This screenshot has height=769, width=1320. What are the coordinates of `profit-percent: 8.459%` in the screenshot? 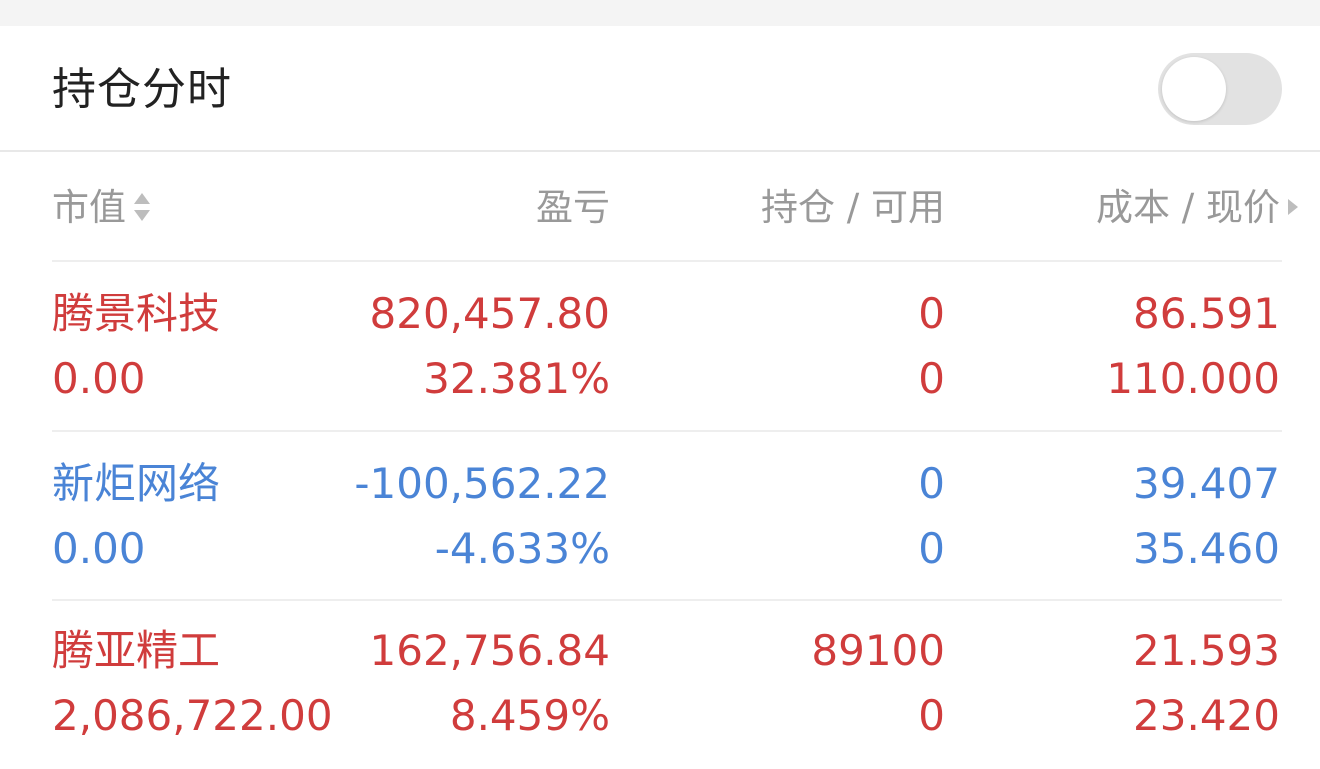 It's located at (529, 715).